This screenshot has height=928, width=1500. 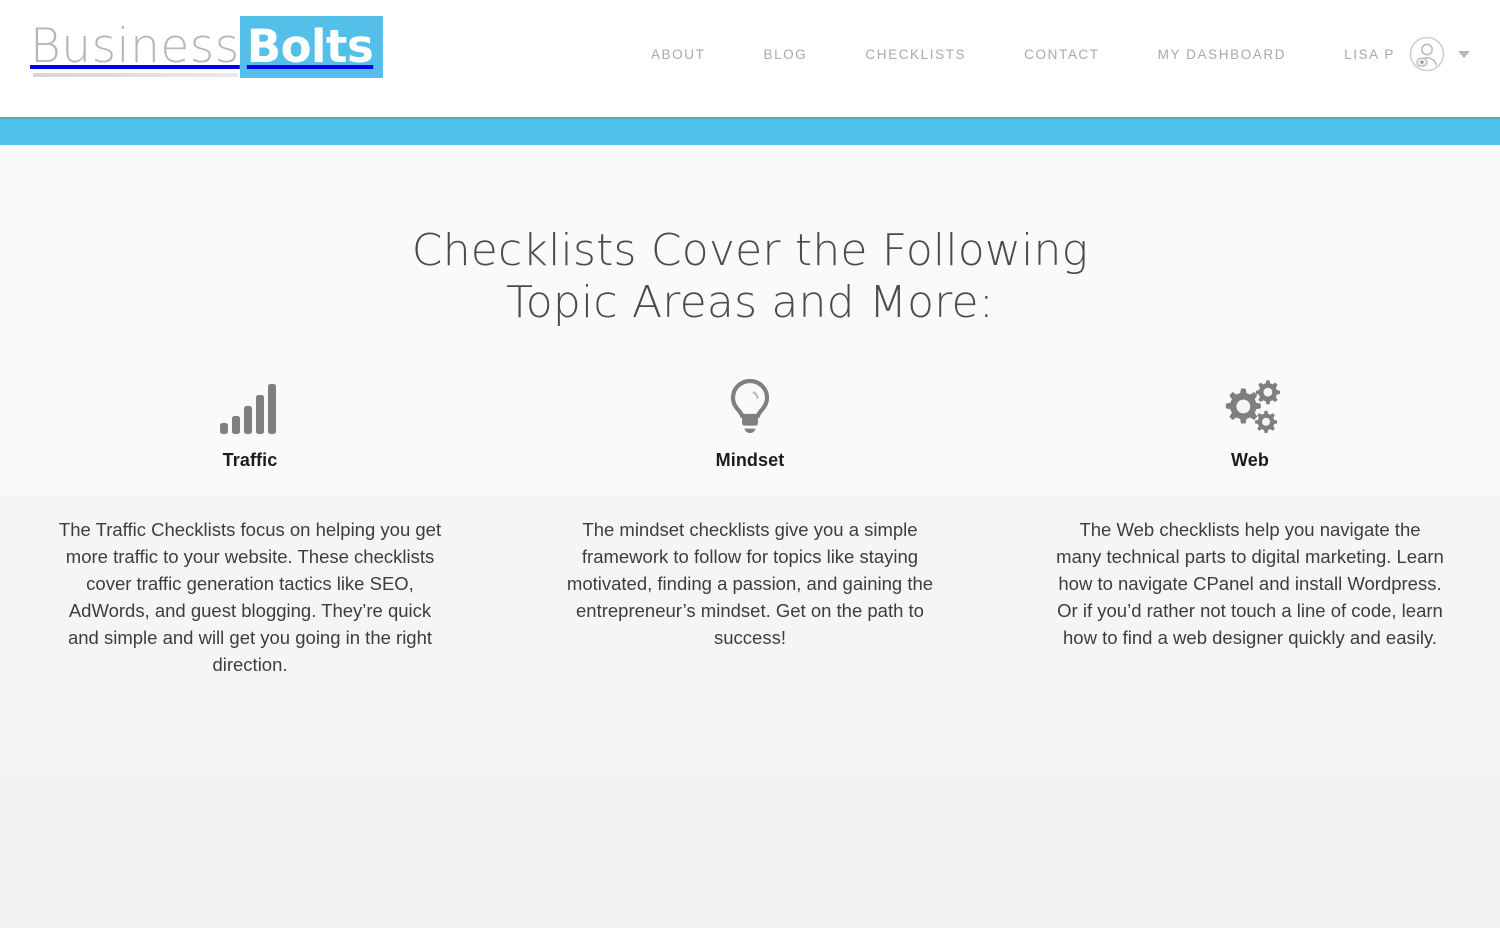 What do you see at coordinates (311, 47) in the screenshot?
I see `logo-text-bolts: Bolts` at bounding box center [311, 47].